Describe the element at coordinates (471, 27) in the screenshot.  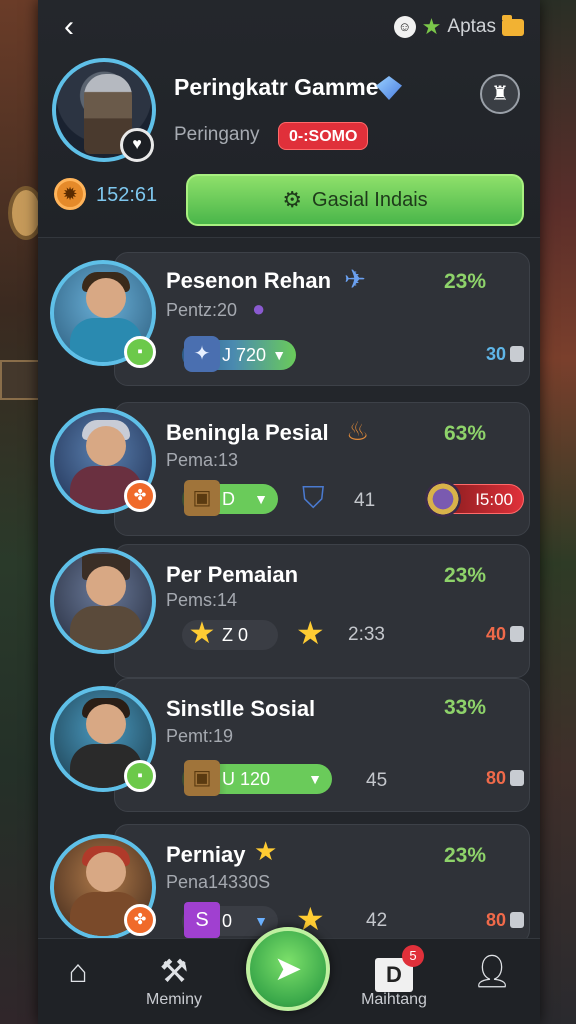
I see `top-right-label: Aptas` at that location.